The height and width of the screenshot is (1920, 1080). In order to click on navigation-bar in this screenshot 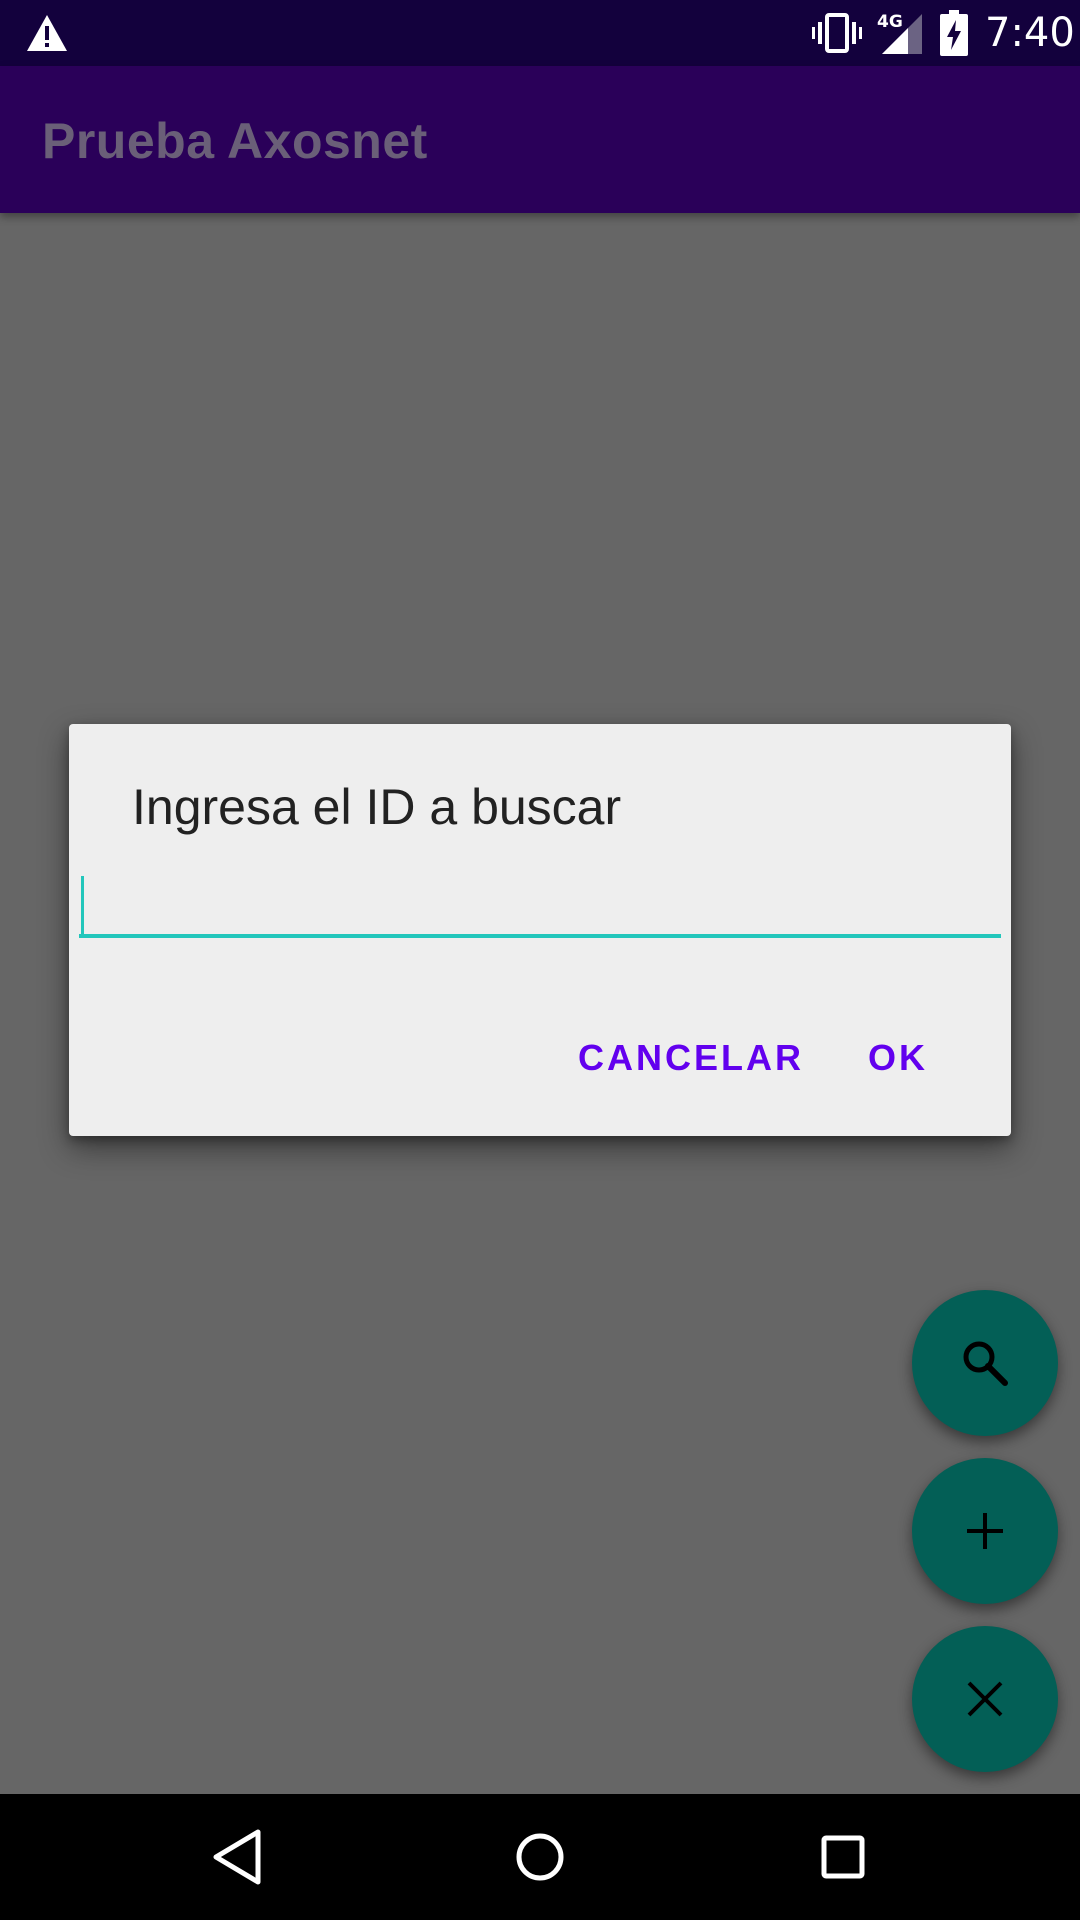, I will do `click(540, 1857)`.